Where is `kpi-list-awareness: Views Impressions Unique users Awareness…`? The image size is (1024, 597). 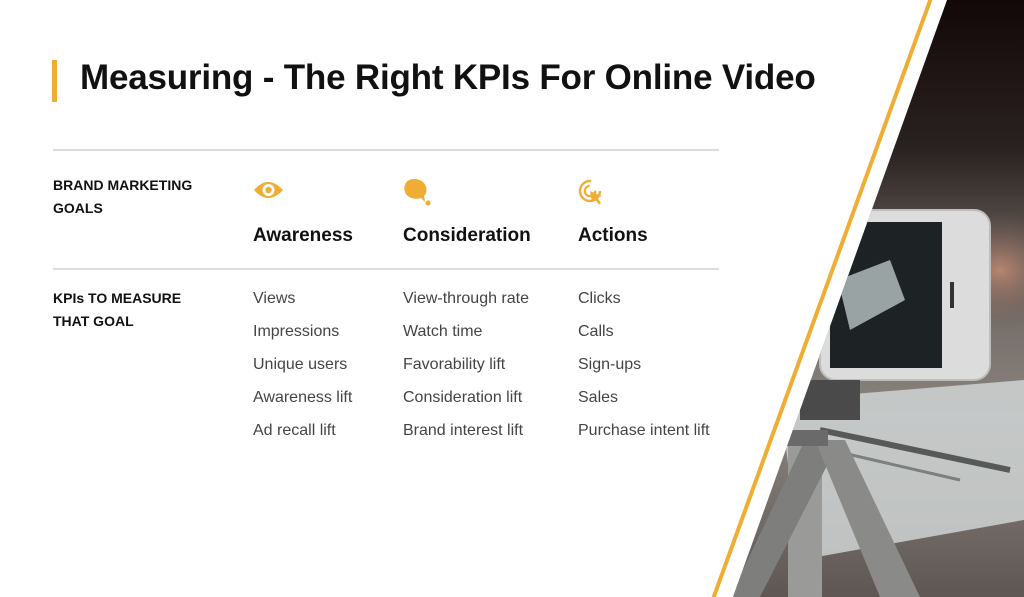 kpi-list-awareness: Views Impressions Unique users Awareness… is located at coordinates (302, 364).